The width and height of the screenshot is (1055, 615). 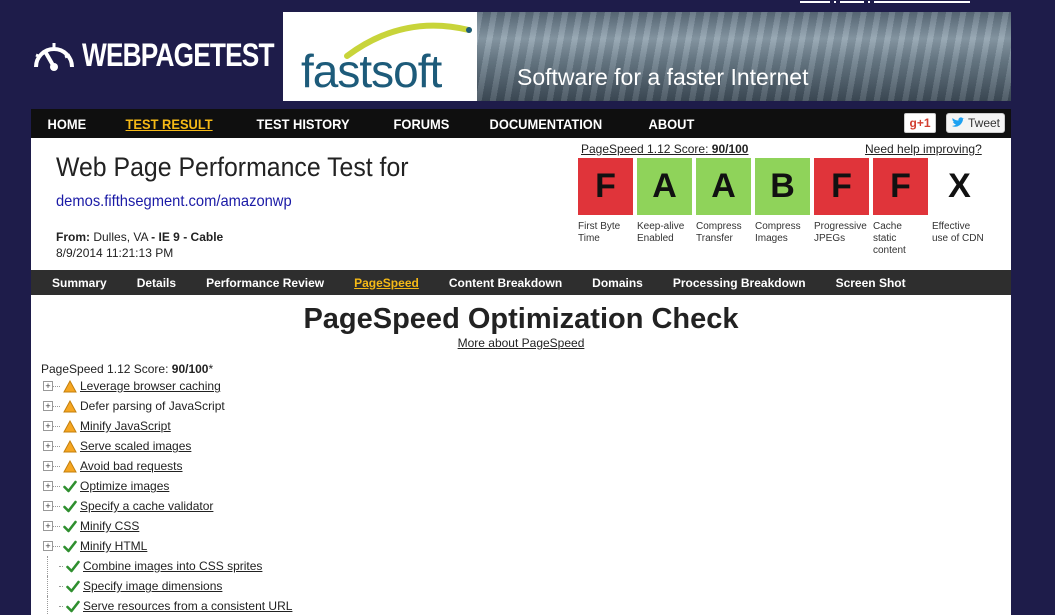 What do you see at coordinates (303, 124) in the screenshot?
I see `nav-test-history: TEST HISTORY` at bounding box center [303, 124].